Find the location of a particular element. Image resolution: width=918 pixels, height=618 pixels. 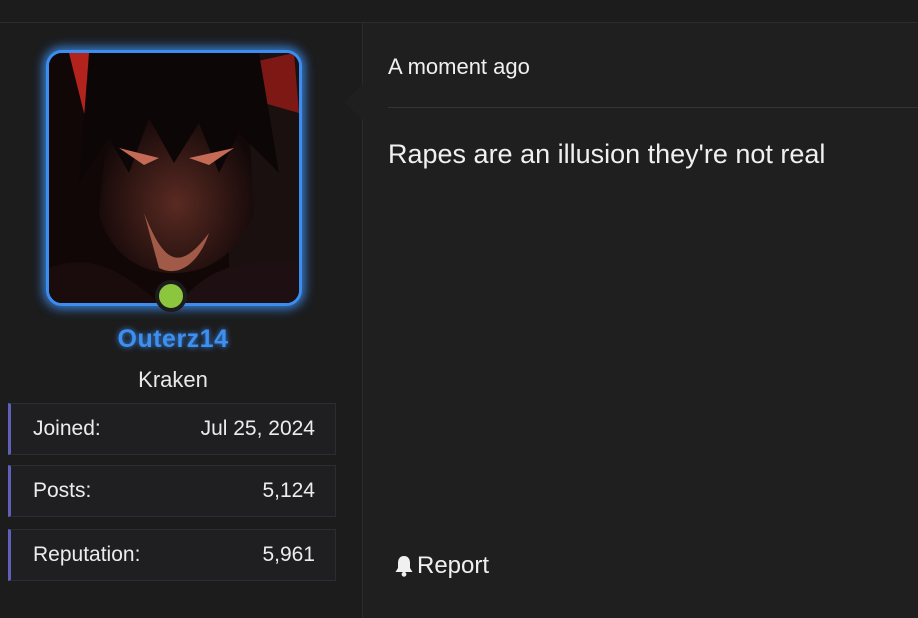

stat-label: Reputation: is located at coordinates (87, 554).